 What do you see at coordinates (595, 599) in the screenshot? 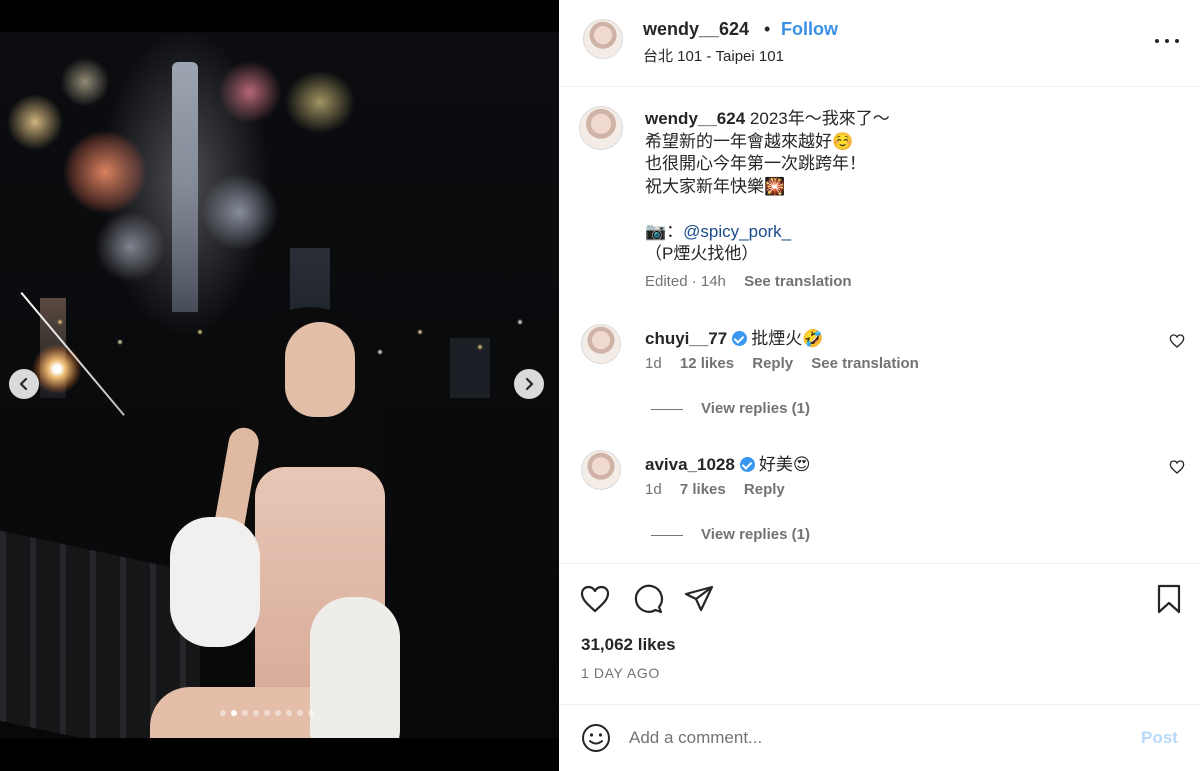
I see `like-heart-icon` at bounding box center [595, 599].